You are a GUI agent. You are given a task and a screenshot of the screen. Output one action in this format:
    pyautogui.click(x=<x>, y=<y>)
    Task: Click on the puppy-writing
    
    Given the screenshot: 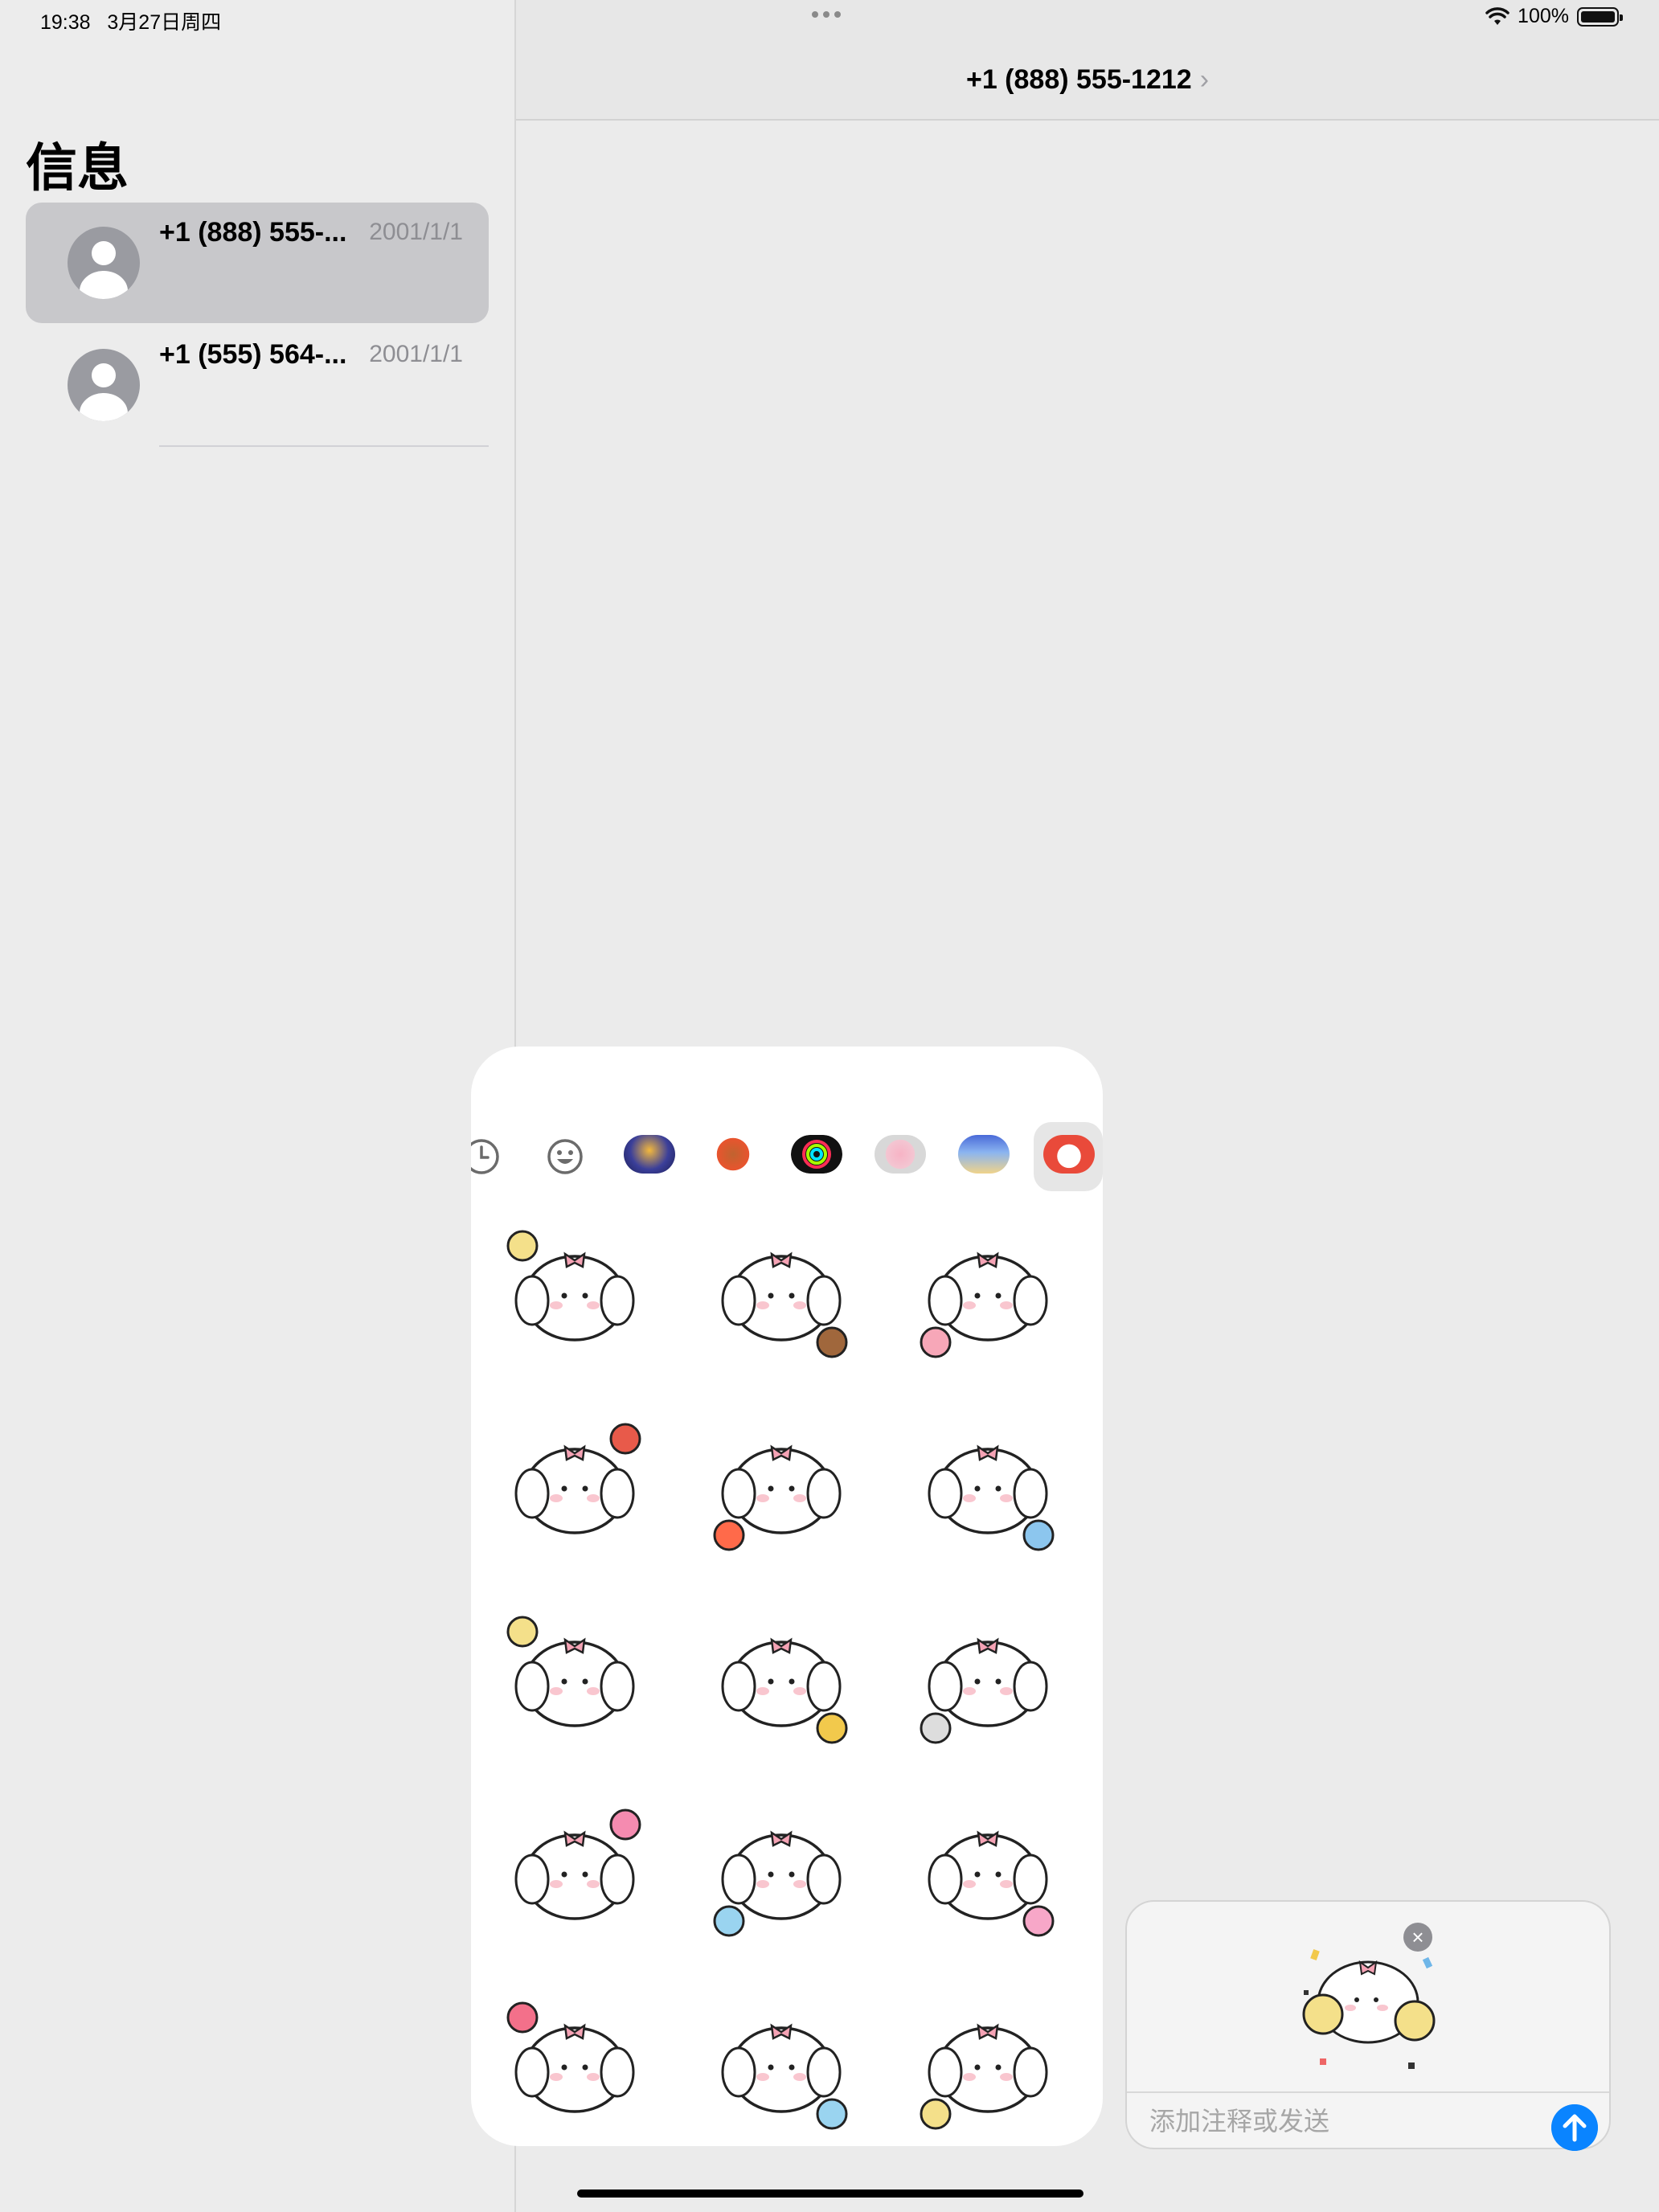 What is the action you would take?
    pyautogui.click(x=988, y=1290)
    